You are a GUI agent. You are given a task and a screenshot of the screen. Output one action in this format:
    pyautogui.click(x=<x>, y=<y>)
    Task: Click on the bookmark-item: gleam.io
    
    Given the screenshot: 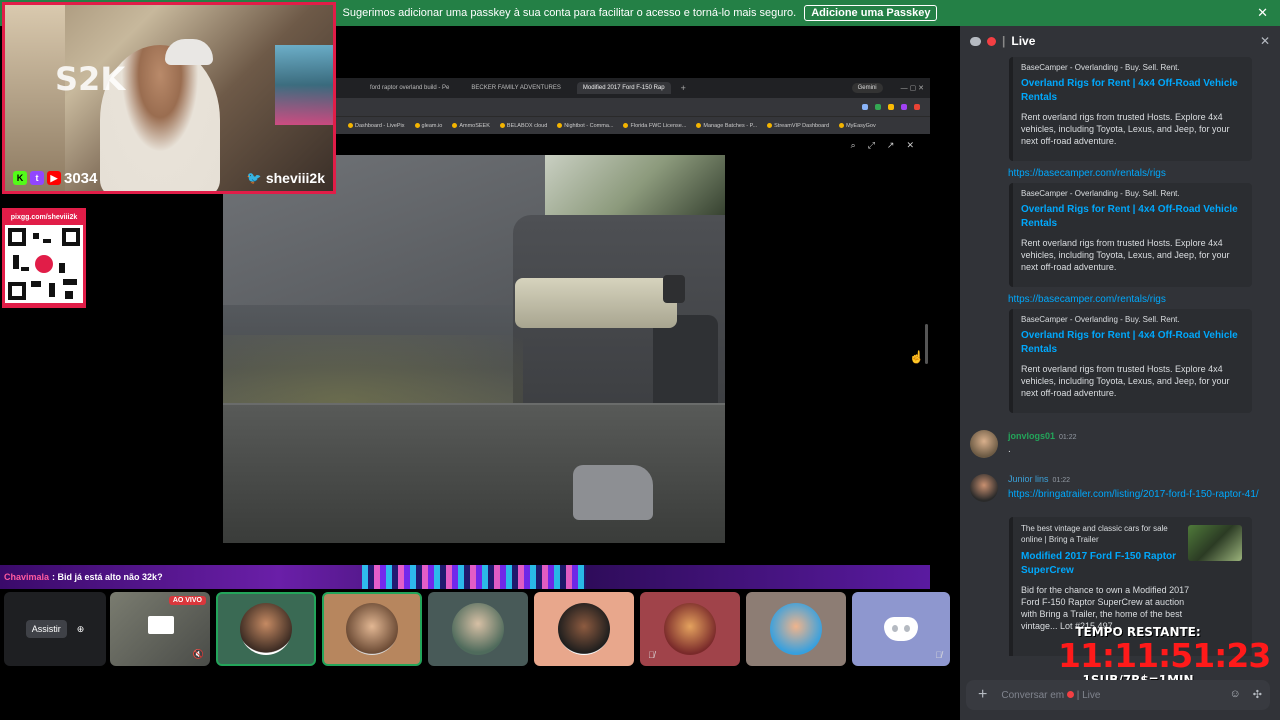 What is the action you would take?
    pyautogui.click(x=428, y=126)
    